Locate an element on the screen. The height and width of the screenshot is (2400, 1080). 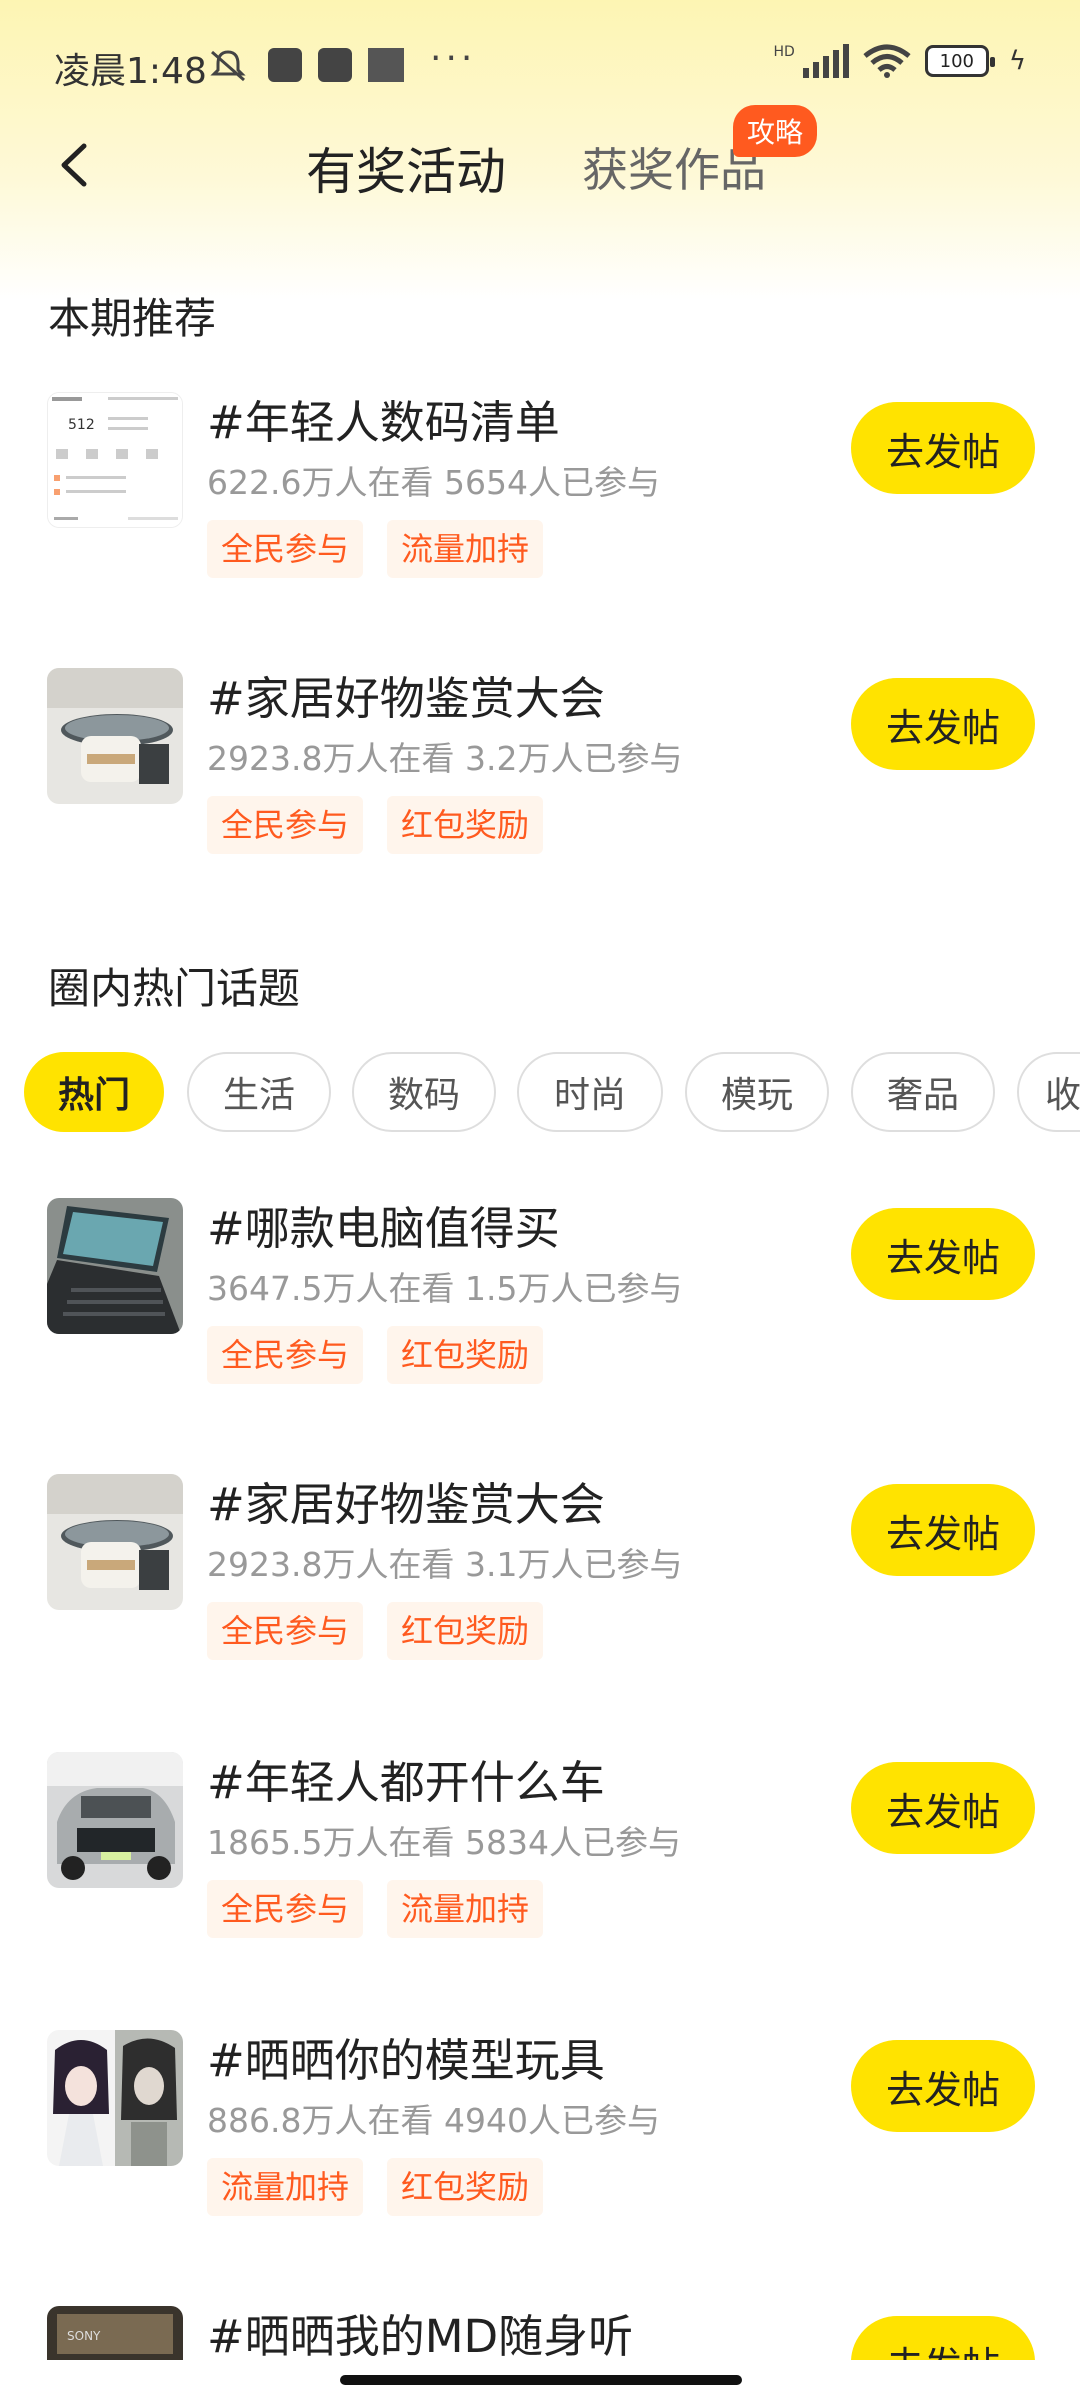
topic-thumbnail: 512 is located at coordinates (115, 460).